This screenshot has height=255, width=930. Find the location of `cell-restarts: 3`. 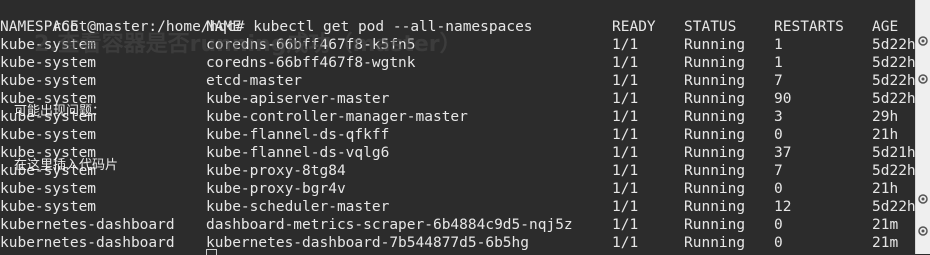

cell-restarts: 3 is located at coordinates (778, 117).